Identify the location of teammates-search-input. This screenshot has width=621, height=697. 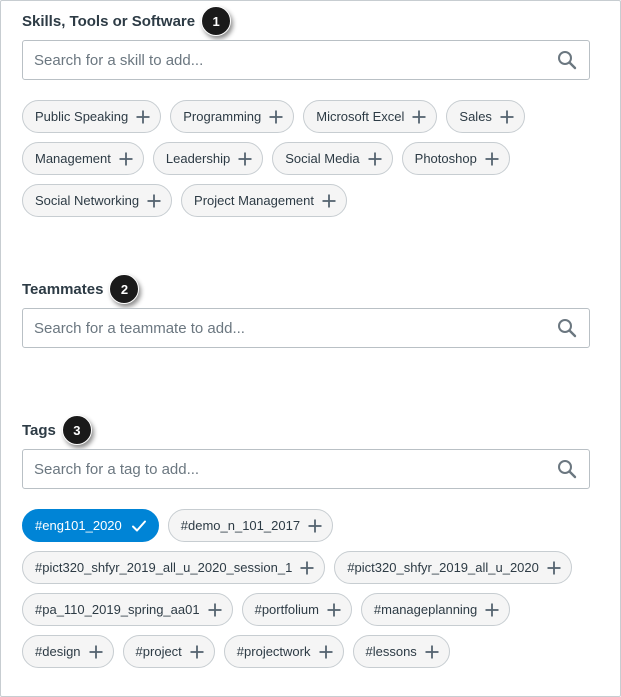
(306, 328).